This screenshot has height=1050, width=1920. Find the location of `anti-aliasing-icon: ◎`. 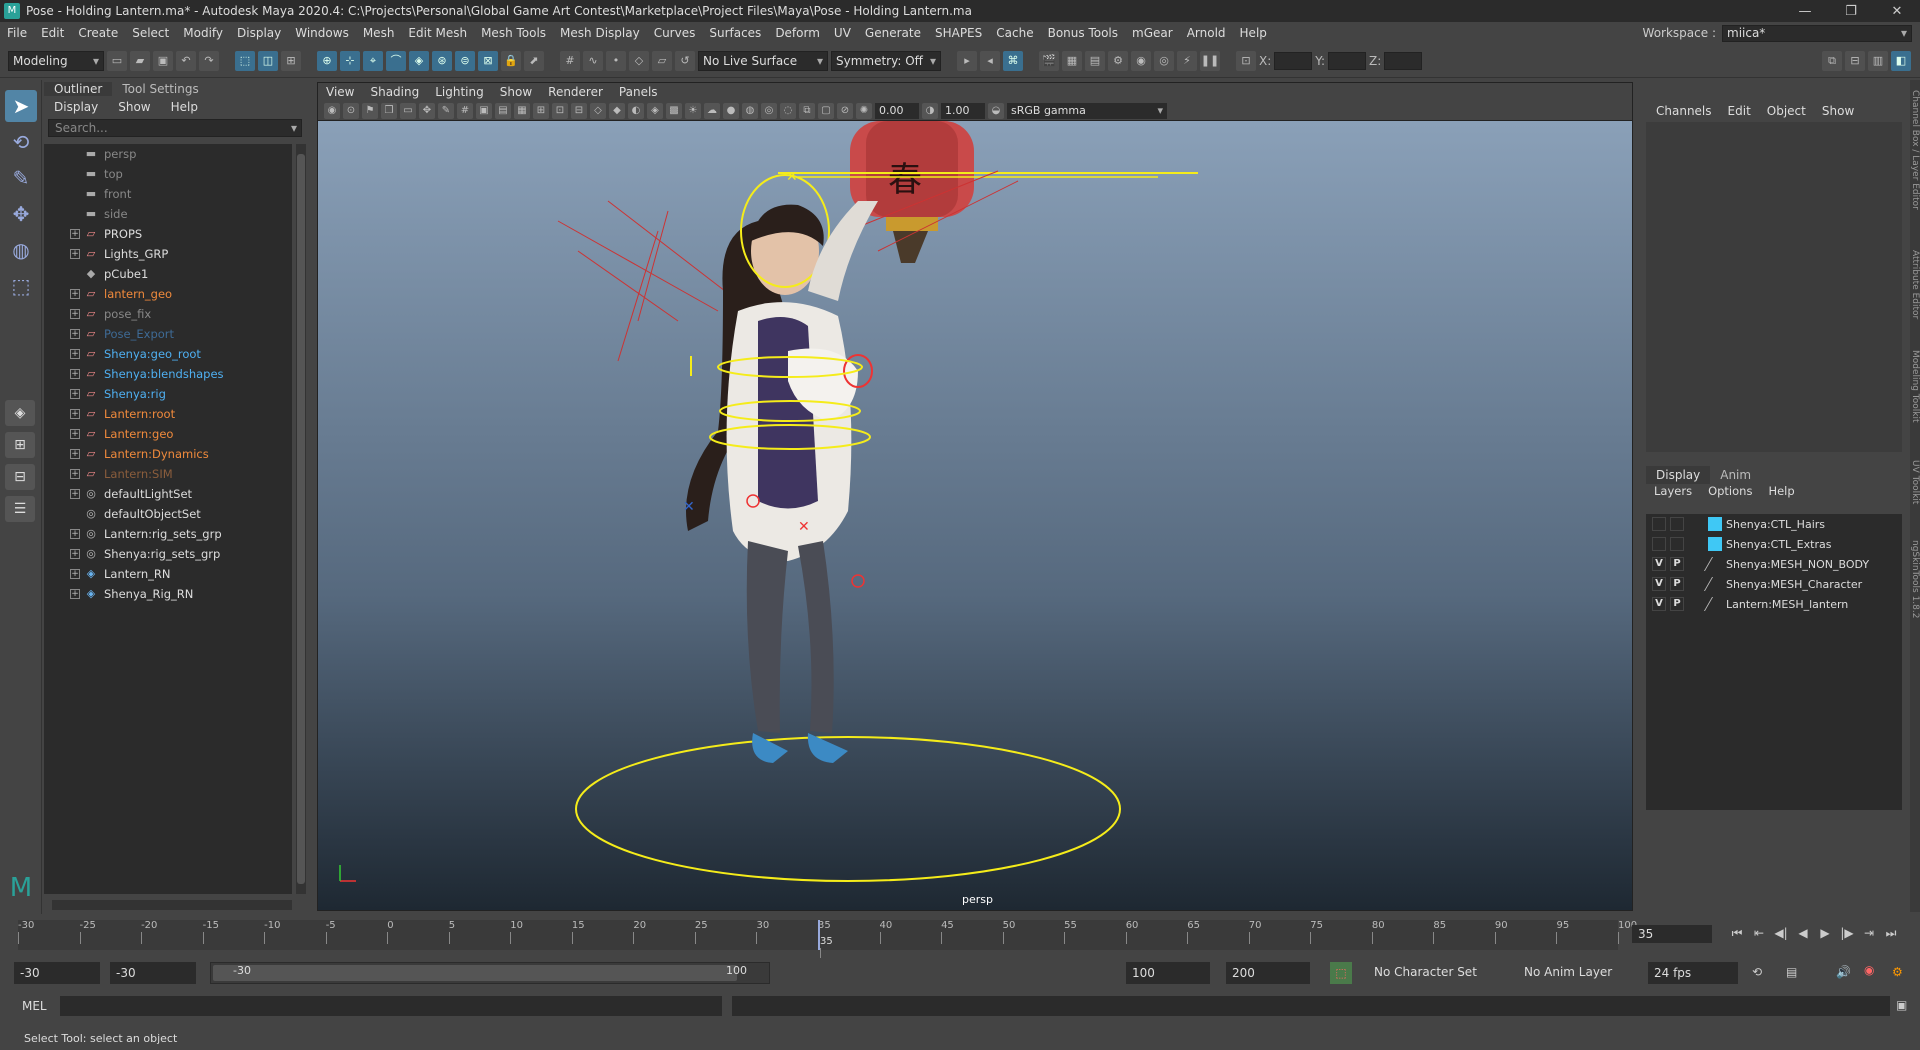

anti-aliasing-icon: ◎ is located at coordinates (769, 110).